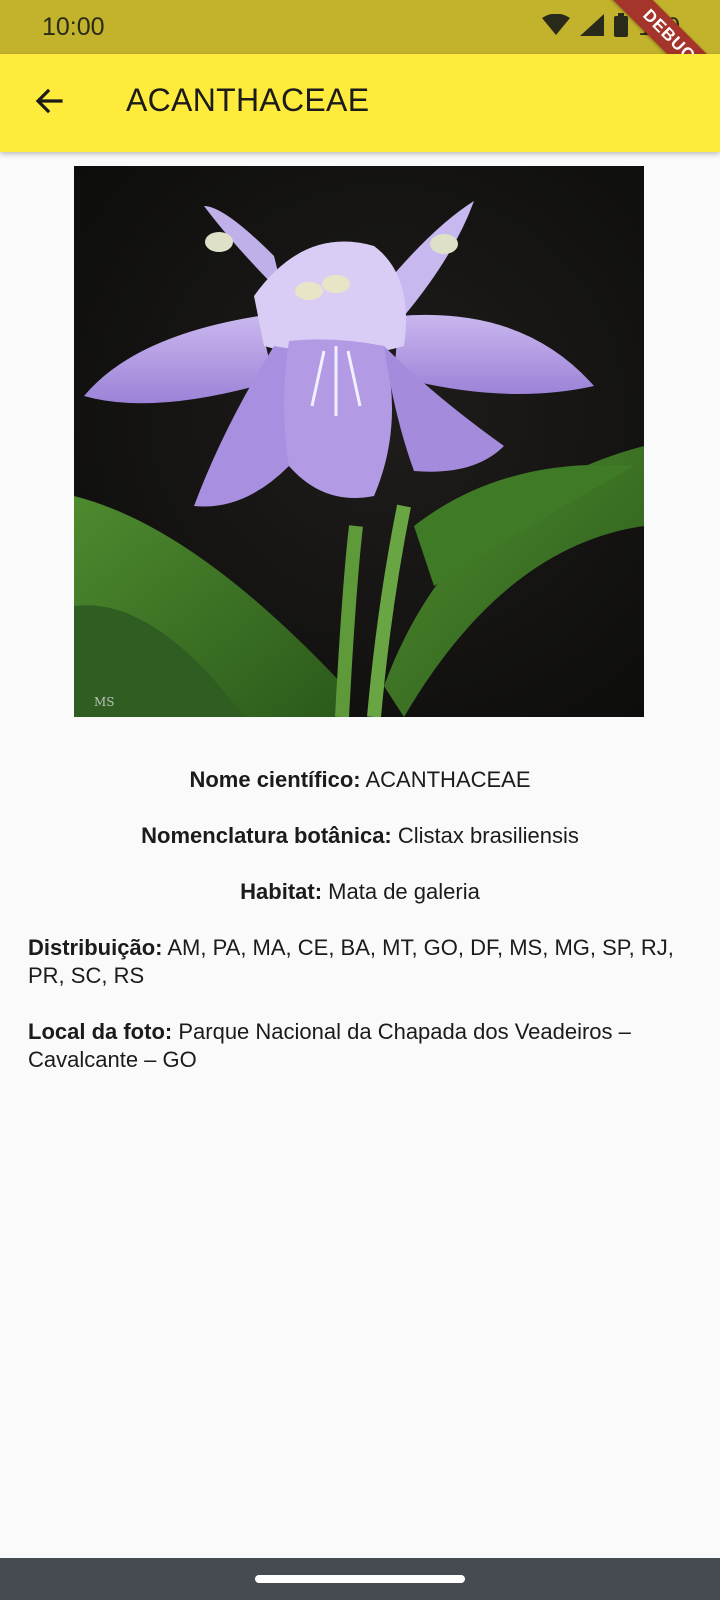 The height and width of the screenshot is (1600, 720). I want to click on battery-icon, so click(621, 27).